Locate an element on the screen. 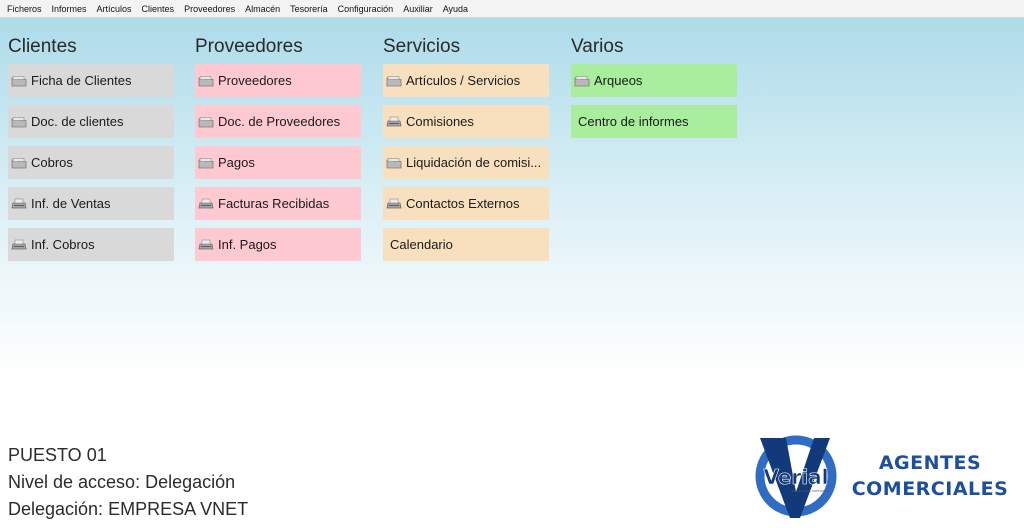 The width and height of the screenshot is (1024, 528). menu-almacen: Almacén is located at coordinates (262, 9).